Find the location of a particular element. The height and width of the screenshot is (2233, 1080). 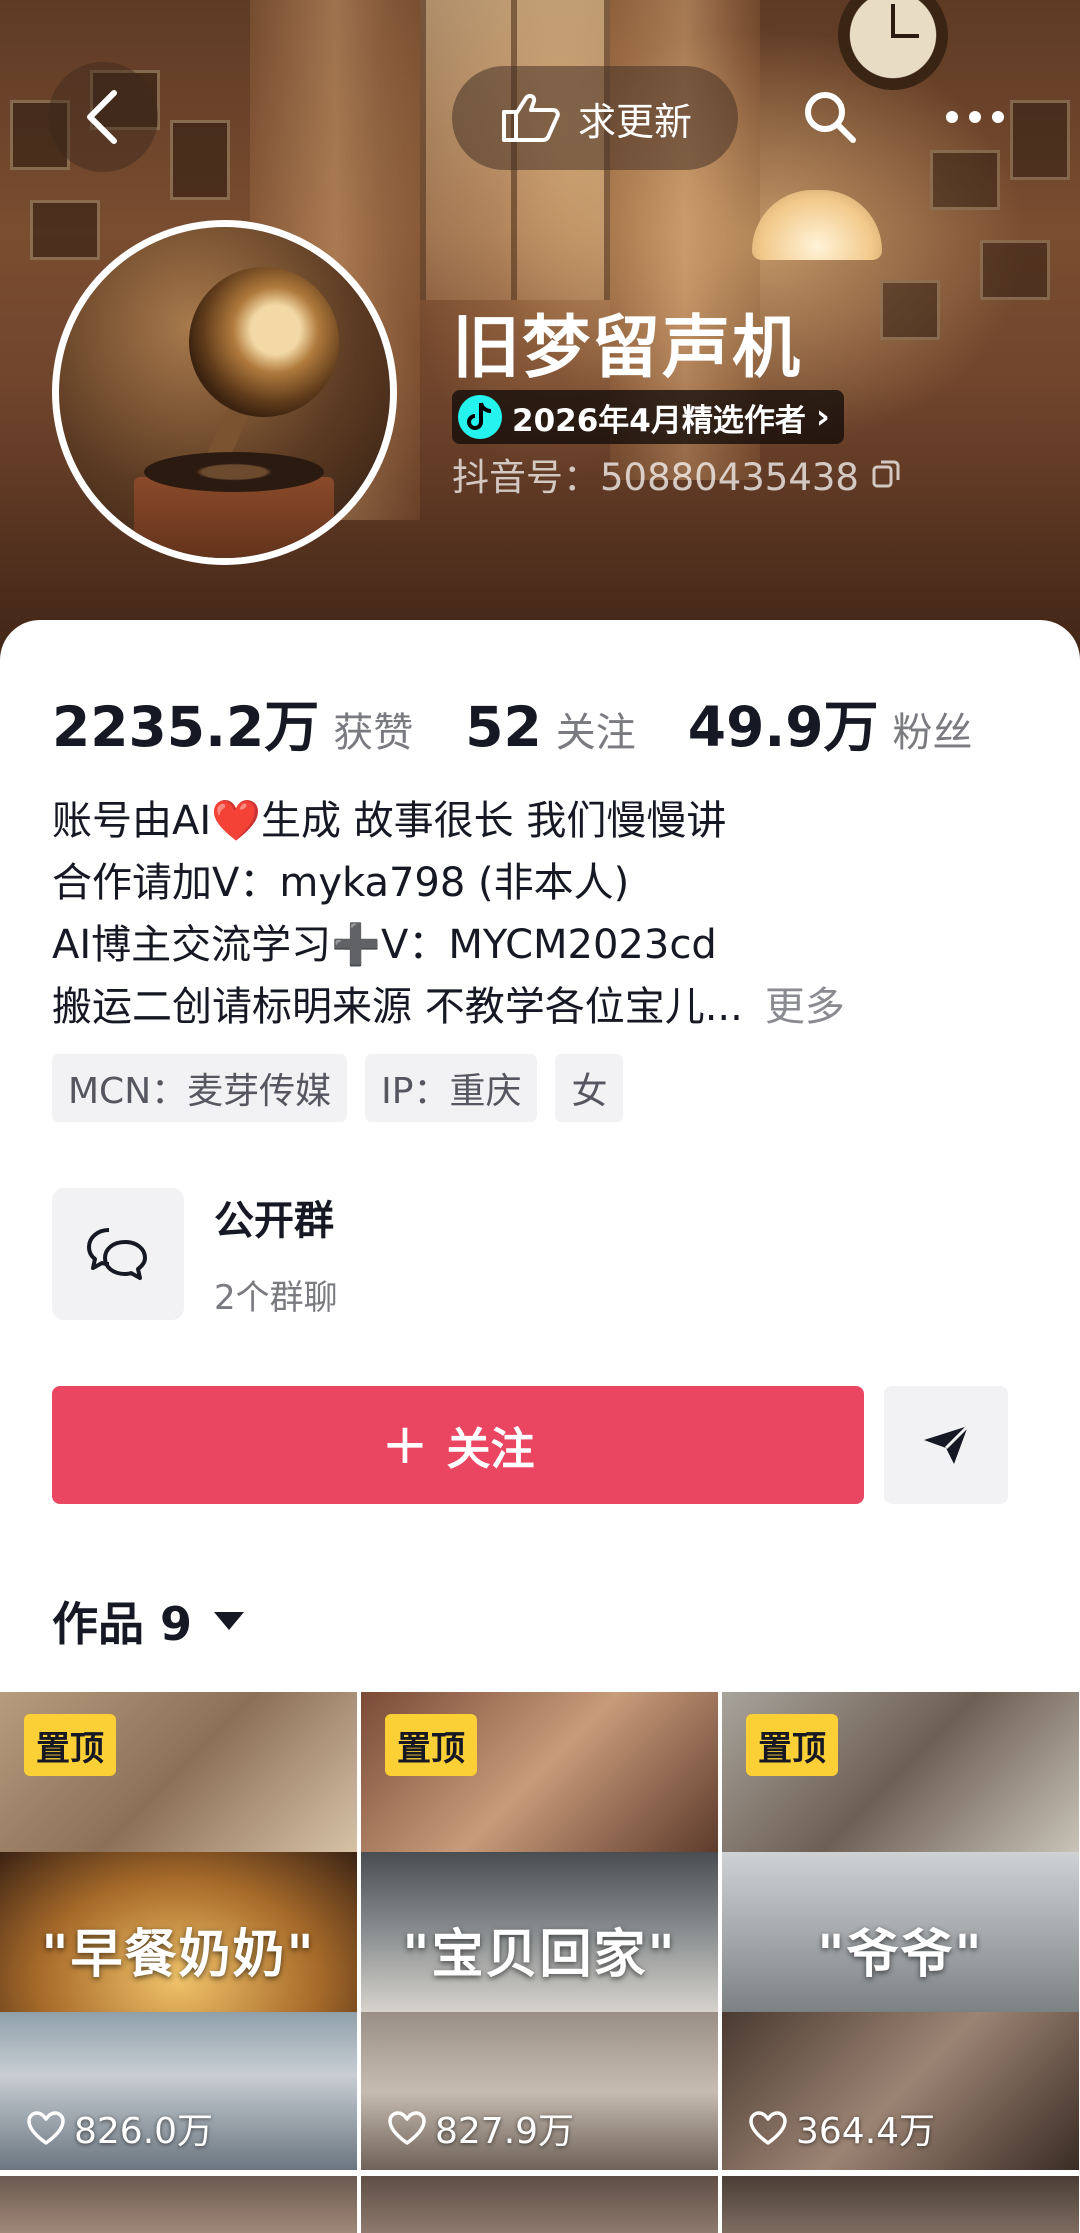

gramophone-horn is located at coordinates (264, 342).